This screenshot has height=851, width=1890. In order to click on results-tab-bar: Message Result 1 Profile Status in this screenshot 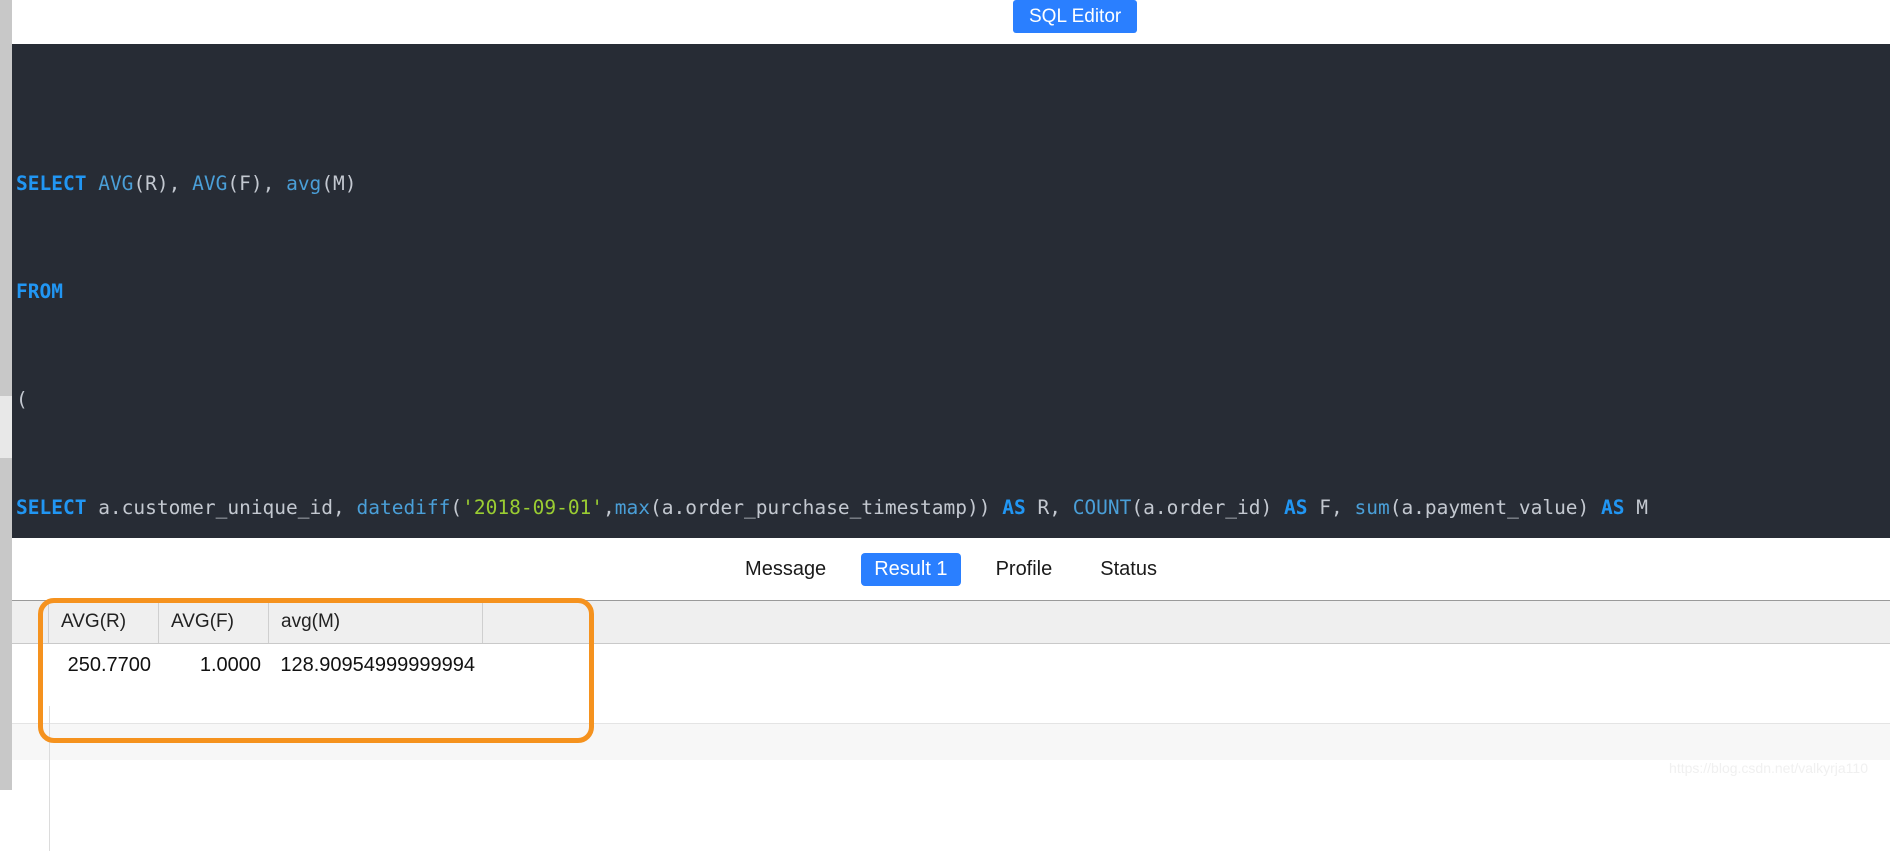, I will do `click(951, 569)`.